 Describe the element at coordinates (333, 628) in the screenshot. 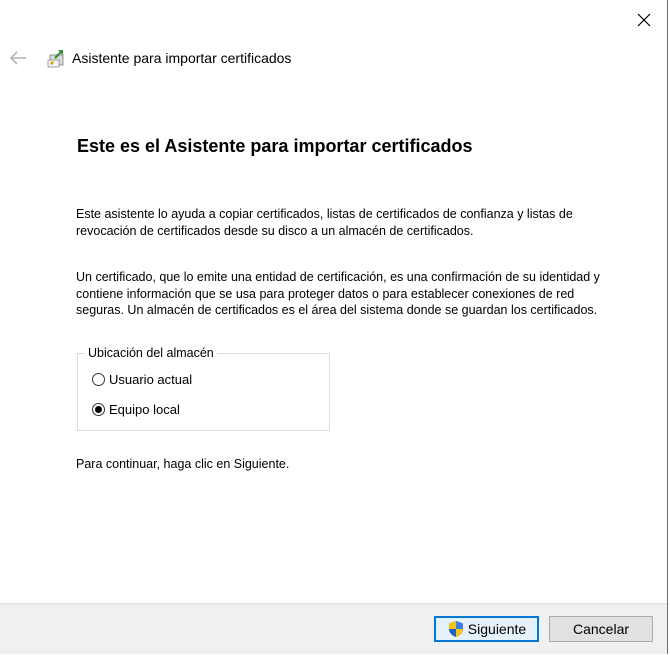

I see `button-bar: Siguiente Cancelar` at that location.